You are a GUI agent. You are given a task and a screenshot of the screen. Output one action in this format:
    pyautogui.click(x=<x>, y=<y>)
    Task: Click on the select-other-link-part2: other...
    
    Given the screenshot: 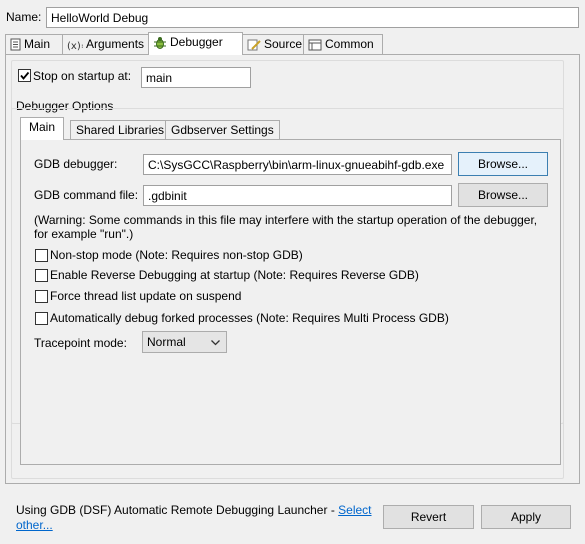 What is the action you would take?
    pyautogui.click(x=34, y=525)
    